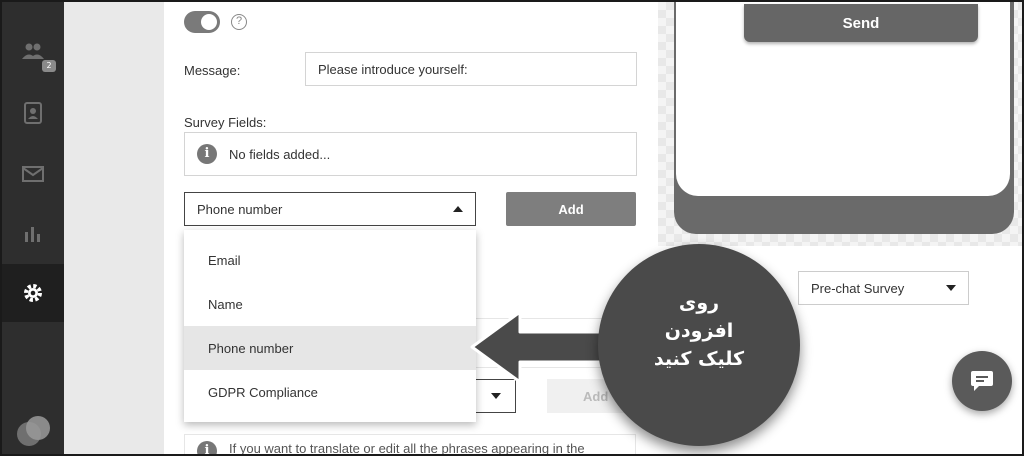  I want to click on dropdown-option-email: Email, so click(330, 260).